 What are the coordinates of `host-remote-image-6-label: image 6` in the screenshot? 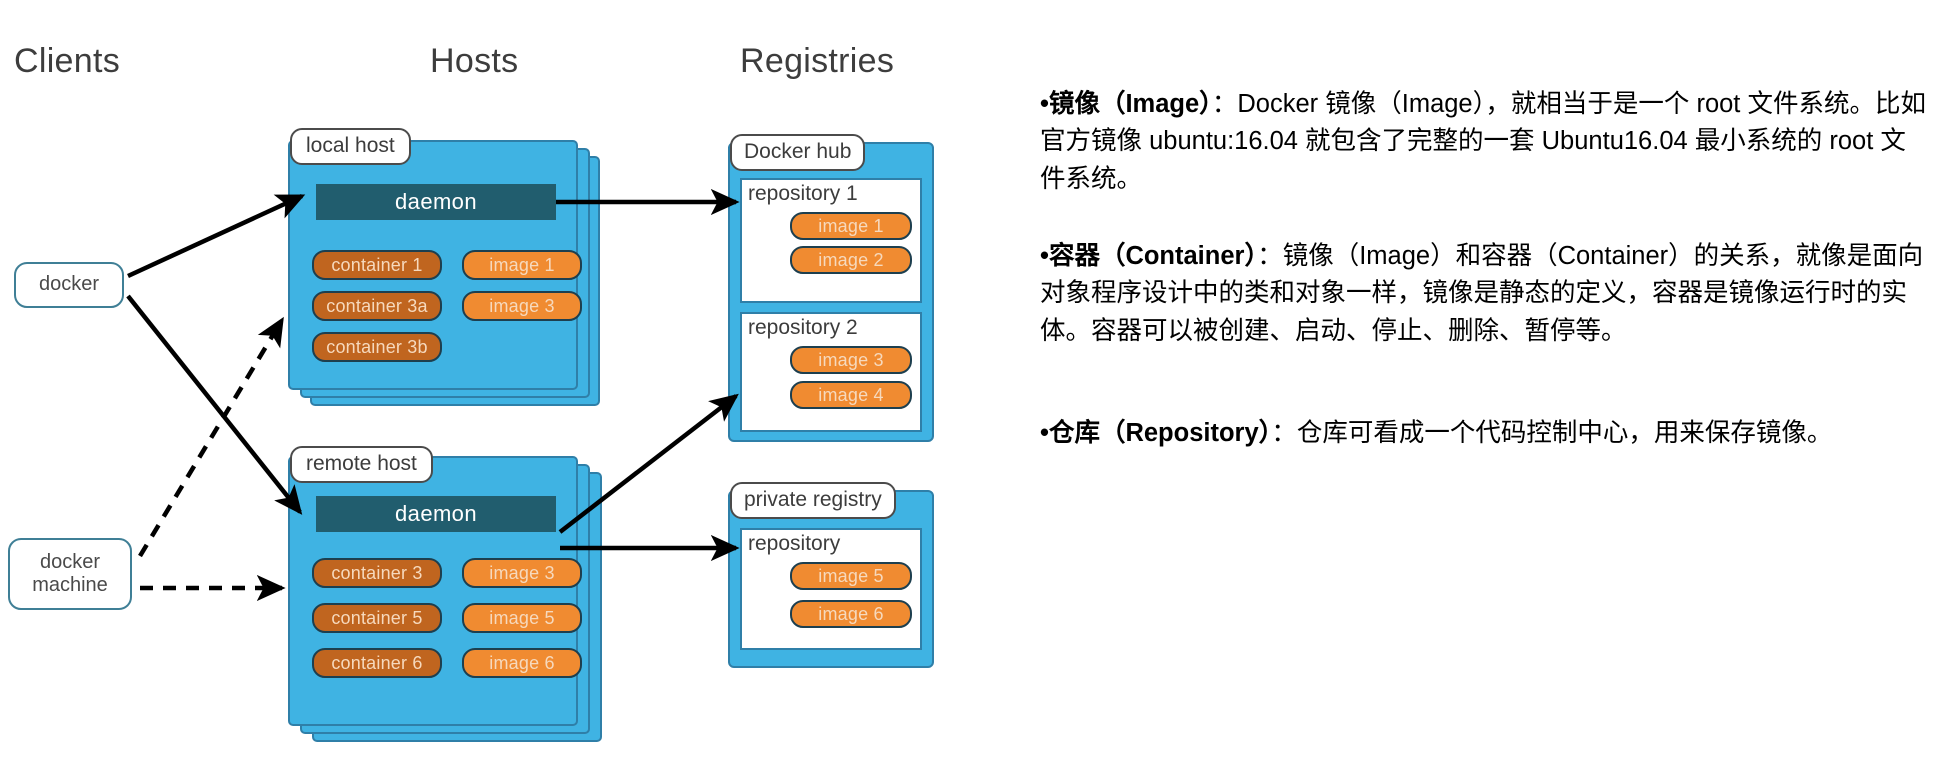 It's located at (522, 662).